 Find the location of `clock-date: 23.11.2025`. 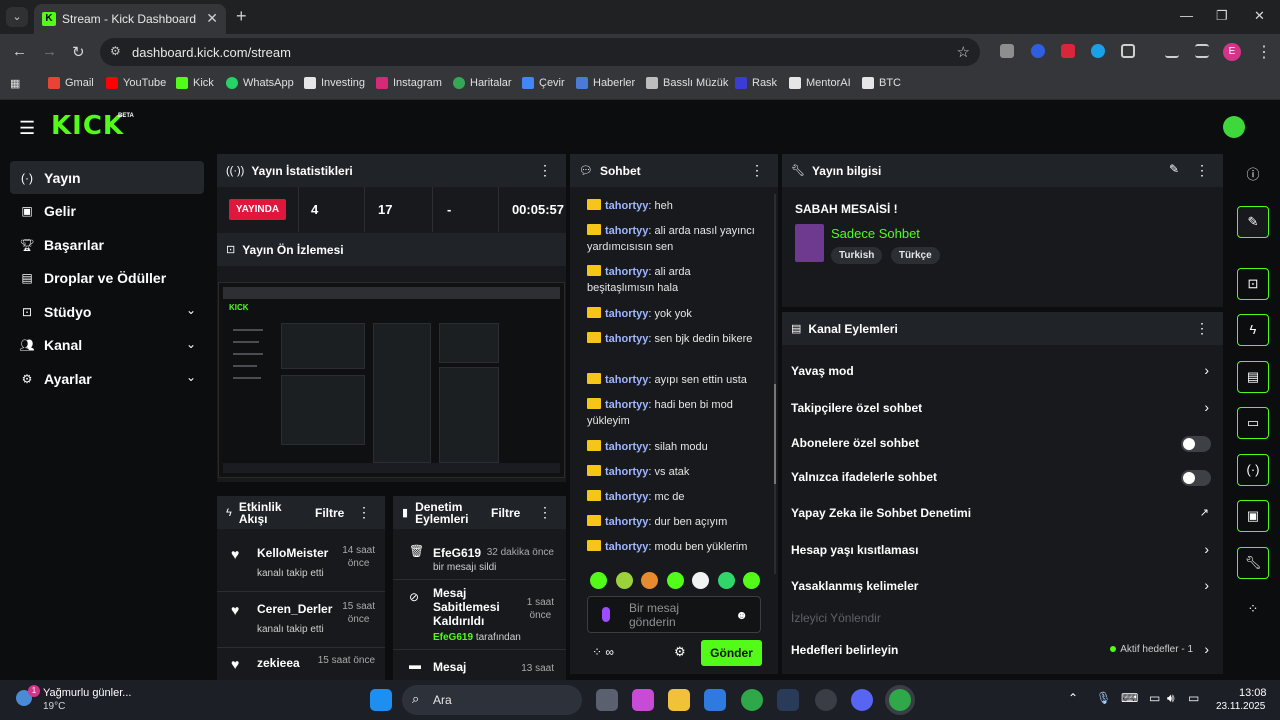

clock-date: 23.11.2025 is located at coordinates (1240, 706).